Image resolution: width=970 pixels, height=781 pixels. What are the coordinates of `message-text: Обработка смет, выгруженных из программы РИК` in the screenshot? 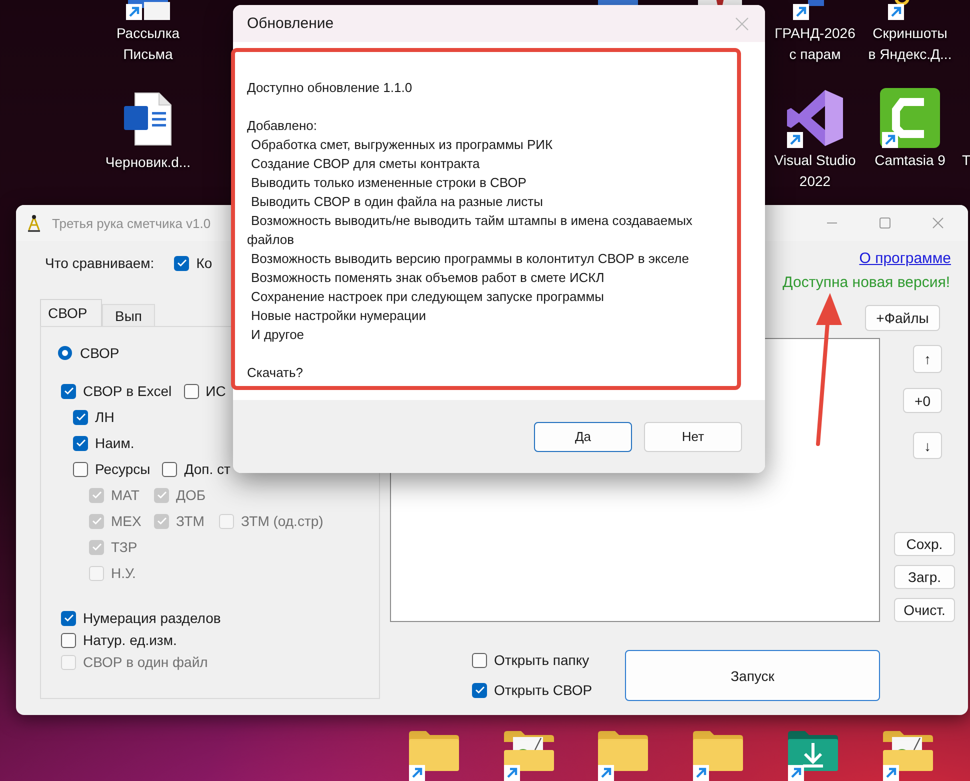 It's located at (402, 145).